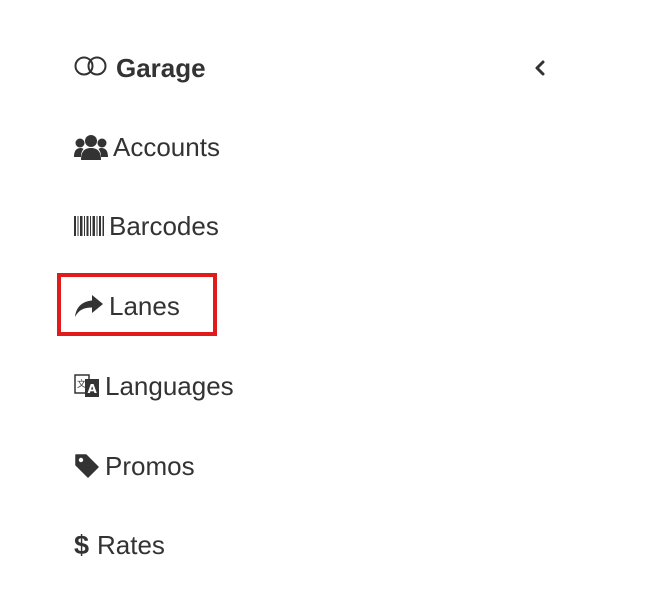  What do you see at coordinates (166, 146) in the screenshot?
I see `sidebar-item-label: Accounts` at bounding box center [166, 146].